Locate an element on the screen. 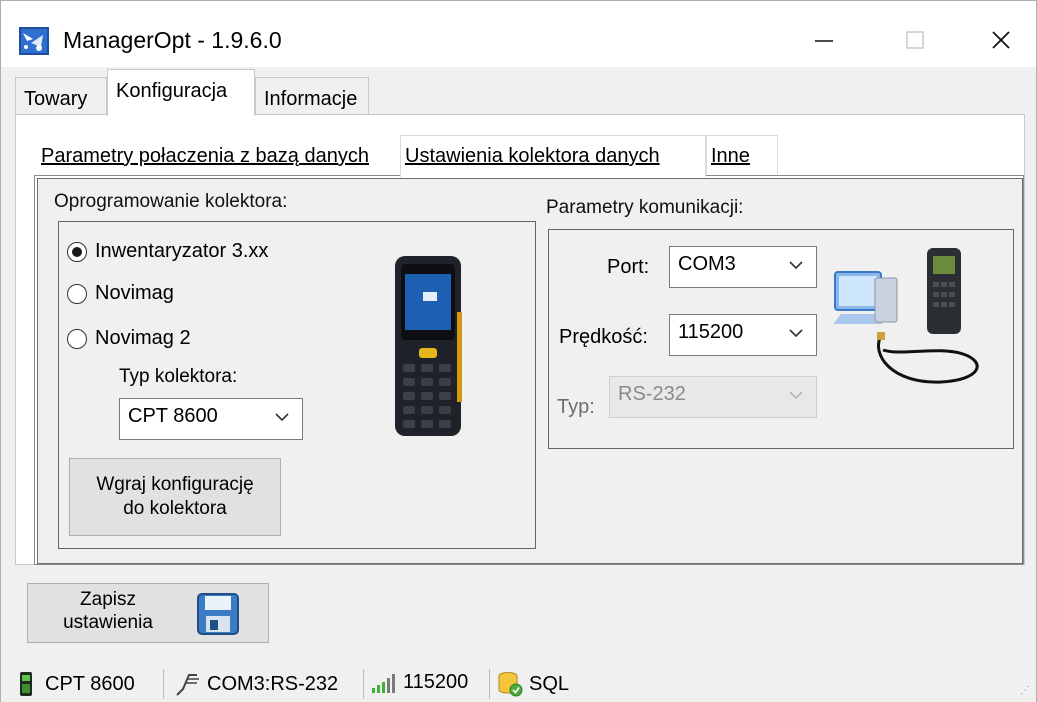 This screenshot has height=702, width=1037. subtab-collector-settings: Ustawienia kolektora danych is located at coordinates (553, 156).